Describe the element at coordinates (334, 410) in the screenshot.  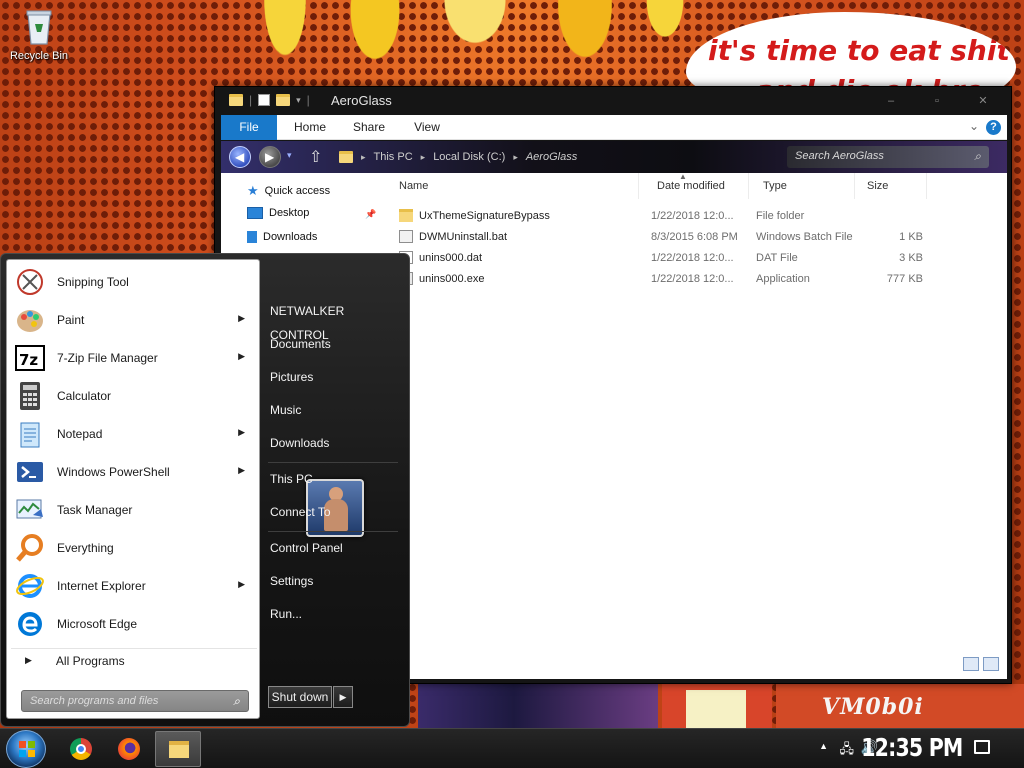
I see `link-music: Music` at that location.